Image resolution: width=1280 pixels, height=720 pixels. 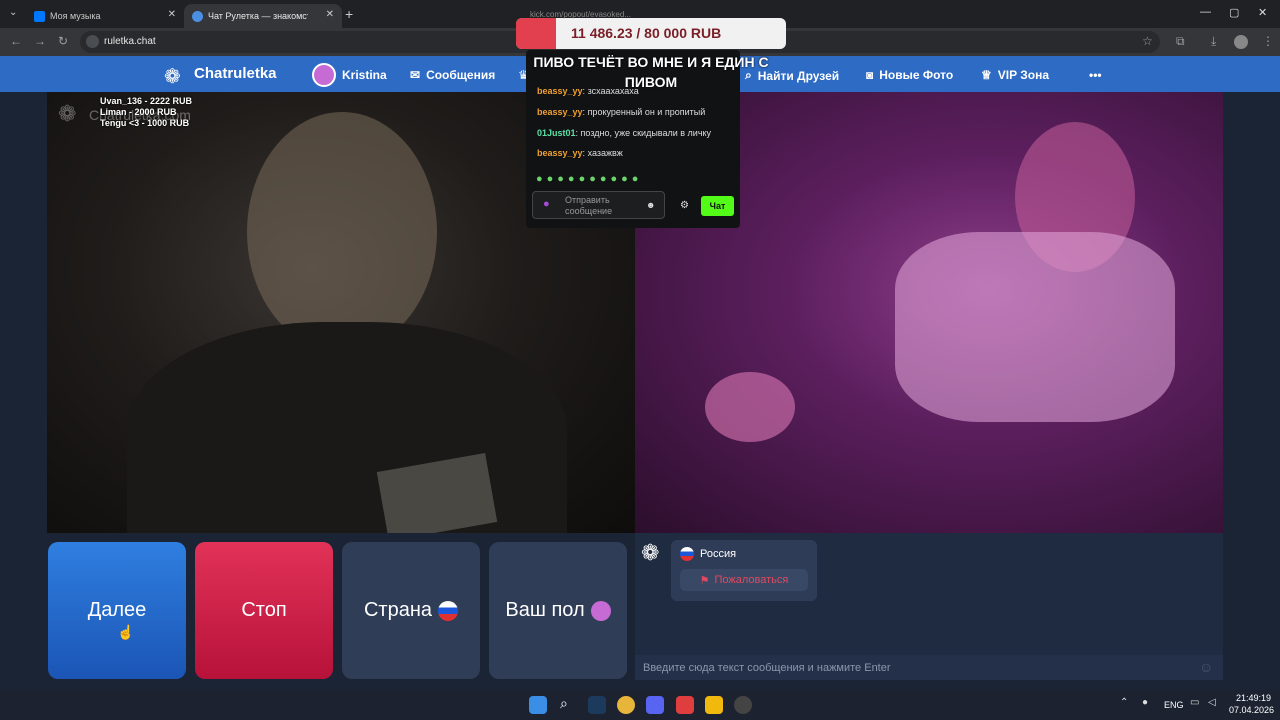 What do you see at coordinates (646, 112) in the screenshot?
I see `chat-text: прокуренный он и пропитый` at bounding box center [646, 112].